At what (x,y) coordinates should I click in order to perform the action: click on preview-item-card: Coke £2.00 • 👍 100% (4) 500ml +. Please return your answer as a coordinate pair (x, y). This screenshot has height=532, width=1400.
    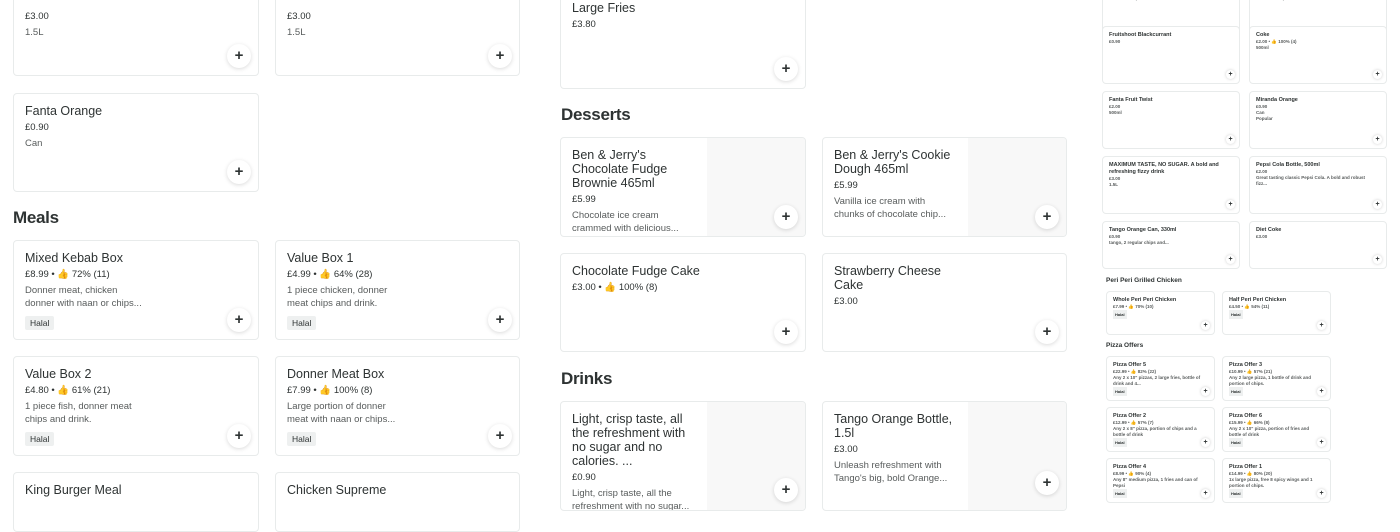
    Looking at the image, I should click on (1318, 55).